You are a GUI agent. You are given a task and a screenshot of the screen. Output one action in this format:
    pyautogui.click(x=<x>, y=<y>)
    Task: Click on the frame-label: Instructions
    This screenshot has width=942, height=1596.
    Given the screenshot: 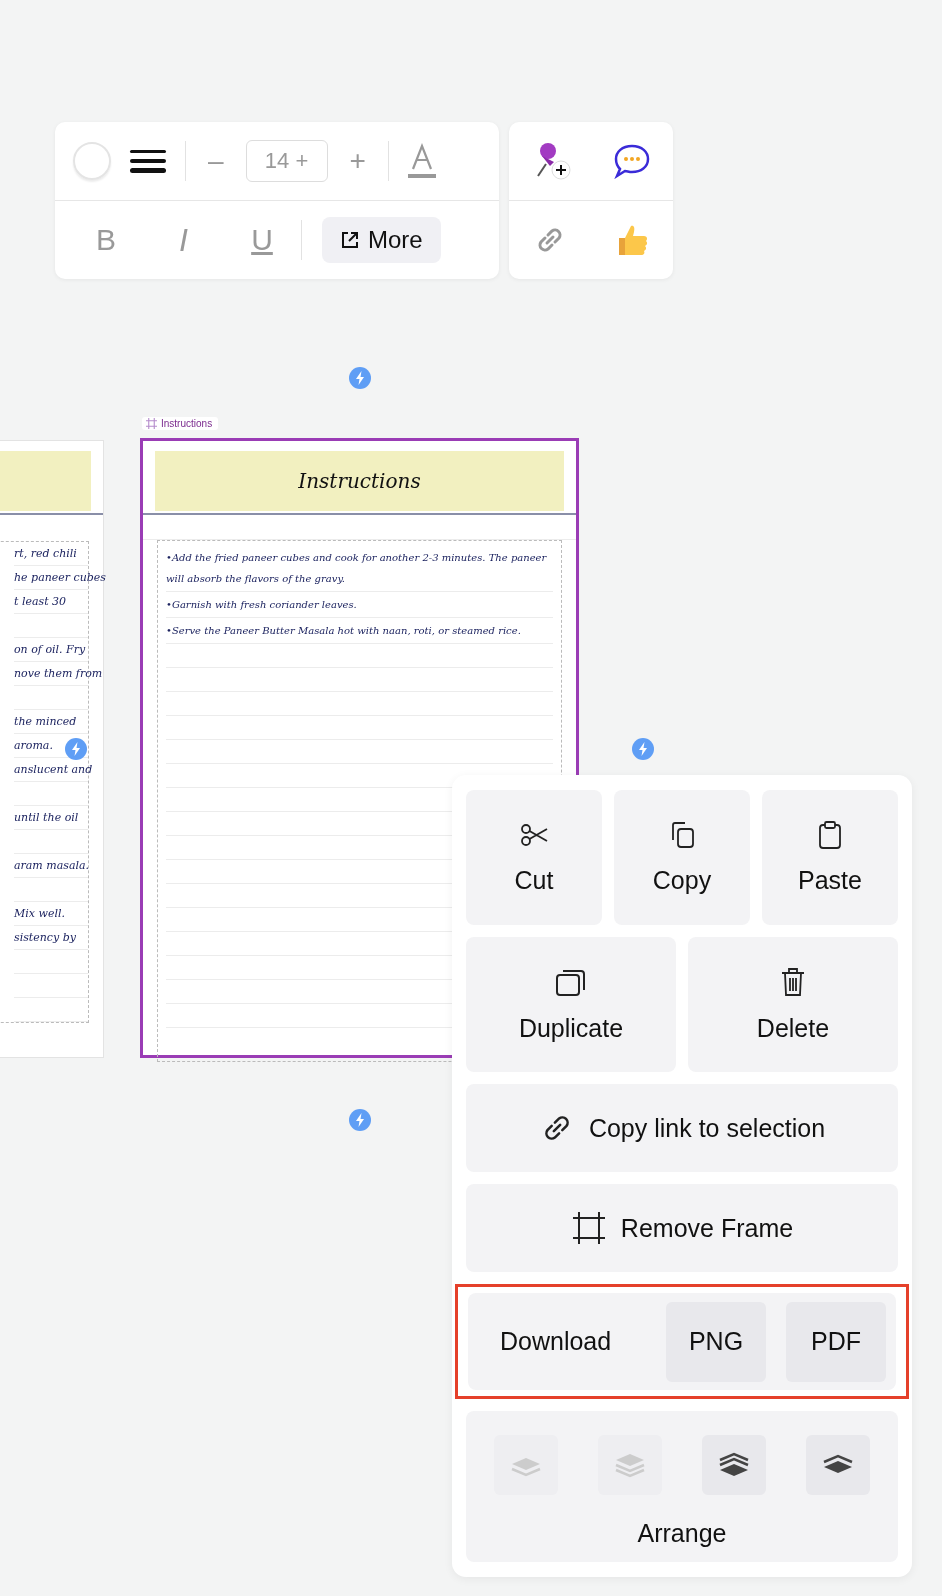 What is the action you would take?
    pyautogui.click(x=180, y=423)
    